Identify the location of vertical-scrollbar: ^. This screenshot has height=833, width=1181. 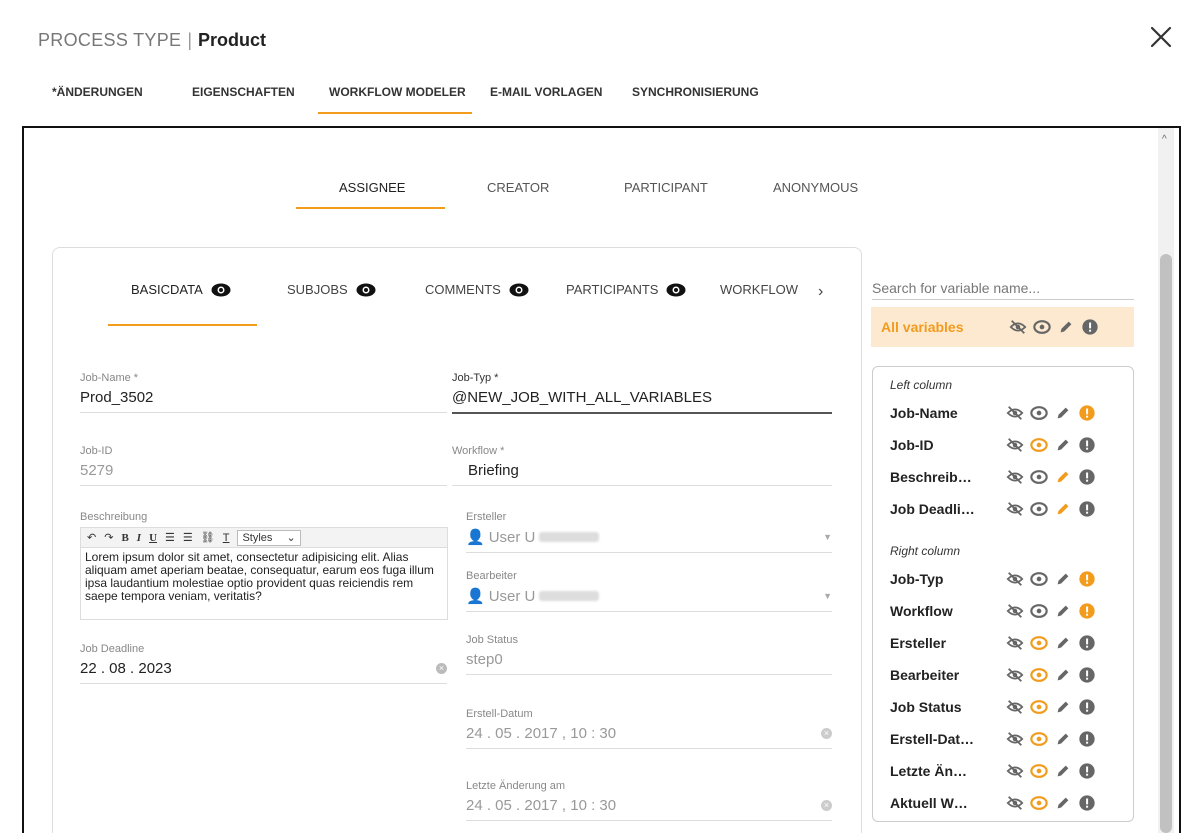
(1166, 480).